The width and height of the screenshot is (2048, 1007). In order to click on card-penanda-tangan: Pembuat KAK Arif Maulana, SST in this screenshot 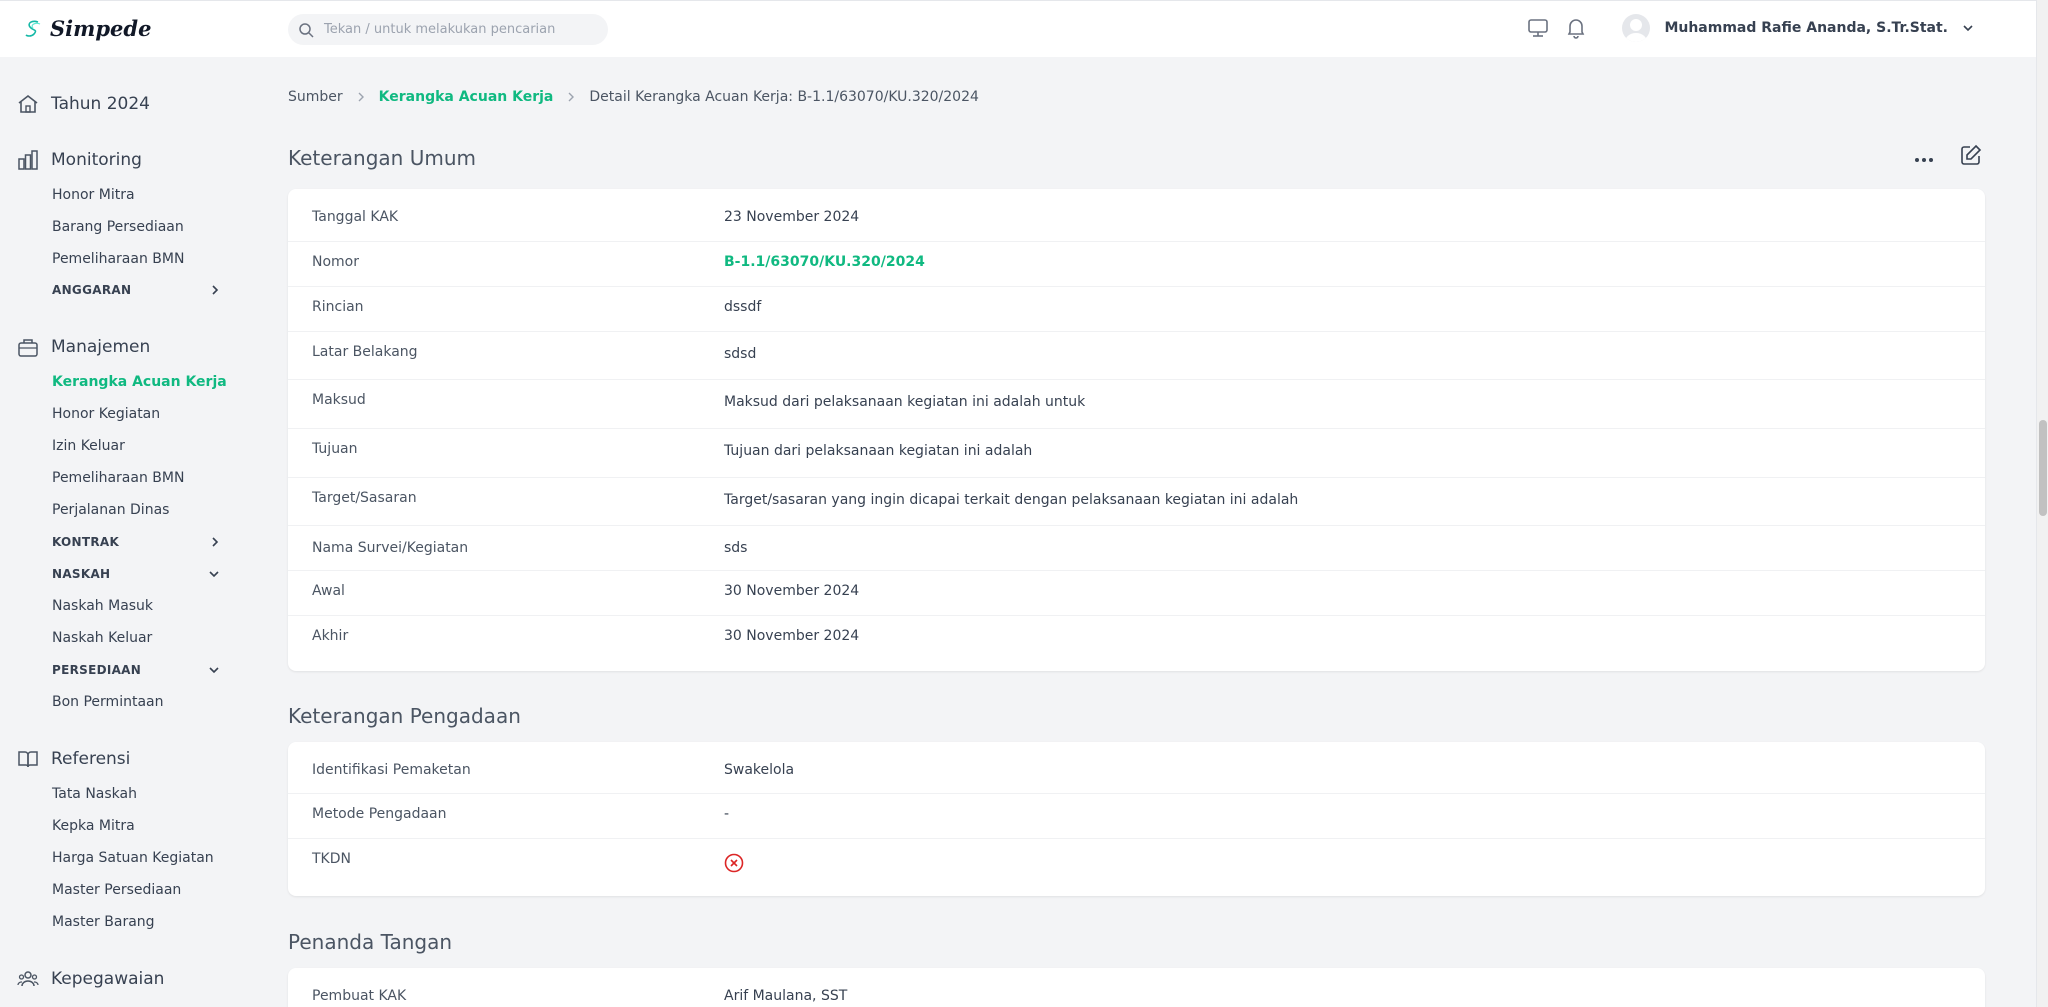, I will do `click(1136, 987)`.